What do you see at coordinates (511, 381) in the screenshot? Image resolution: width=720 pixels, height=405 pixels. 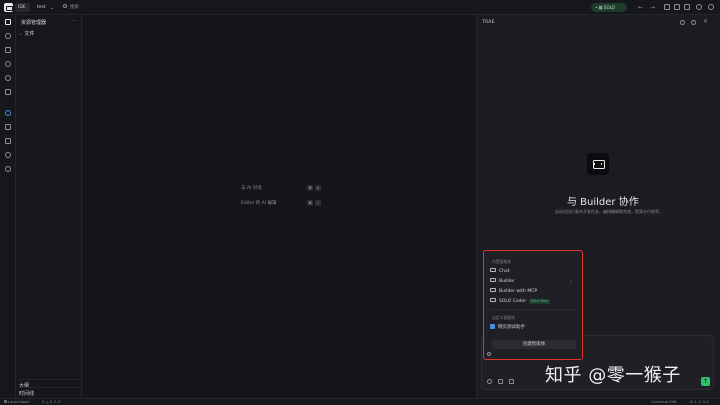 I see `image-upload-icon` at bounding box center [511, 381].